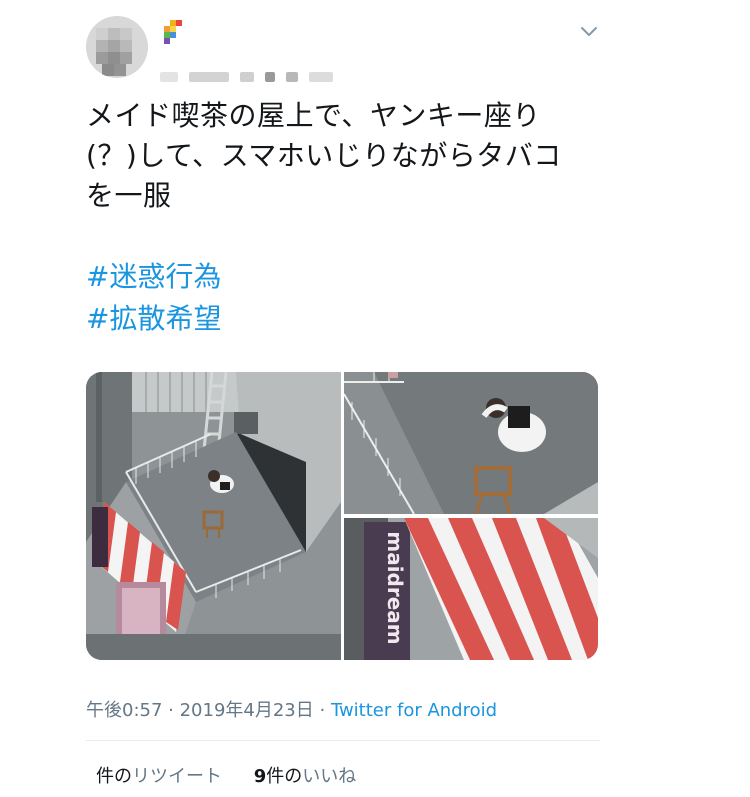 The width and height of the screenshot is (750, 797). What do you see at coordinates (313, 115) in the screenshot?
I see `tweet-text-line: メイド喫茶の屋上で、ヤンキー座り` at bounding box center [313, 115].